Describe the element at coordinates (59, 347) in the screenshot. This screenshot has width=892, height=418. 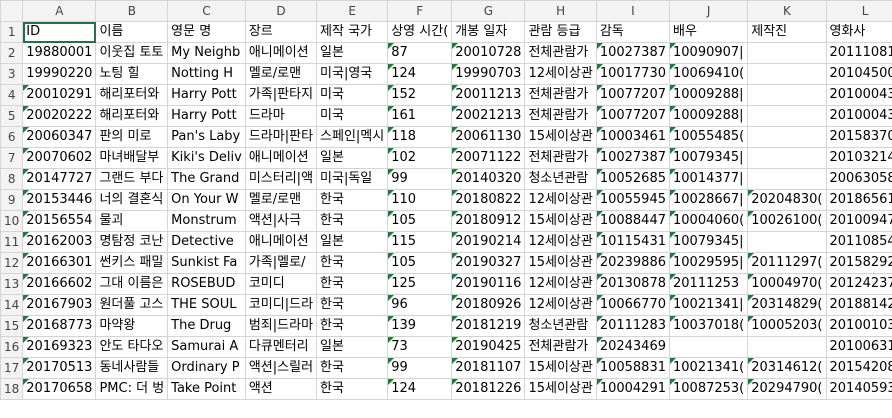
I see `cell-a16: 20169323` at that location.